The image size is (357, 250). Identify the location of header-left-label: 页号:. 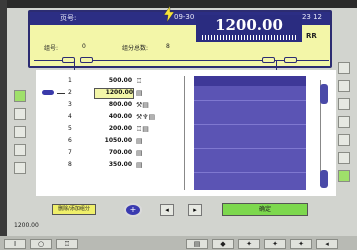
(68, 18).